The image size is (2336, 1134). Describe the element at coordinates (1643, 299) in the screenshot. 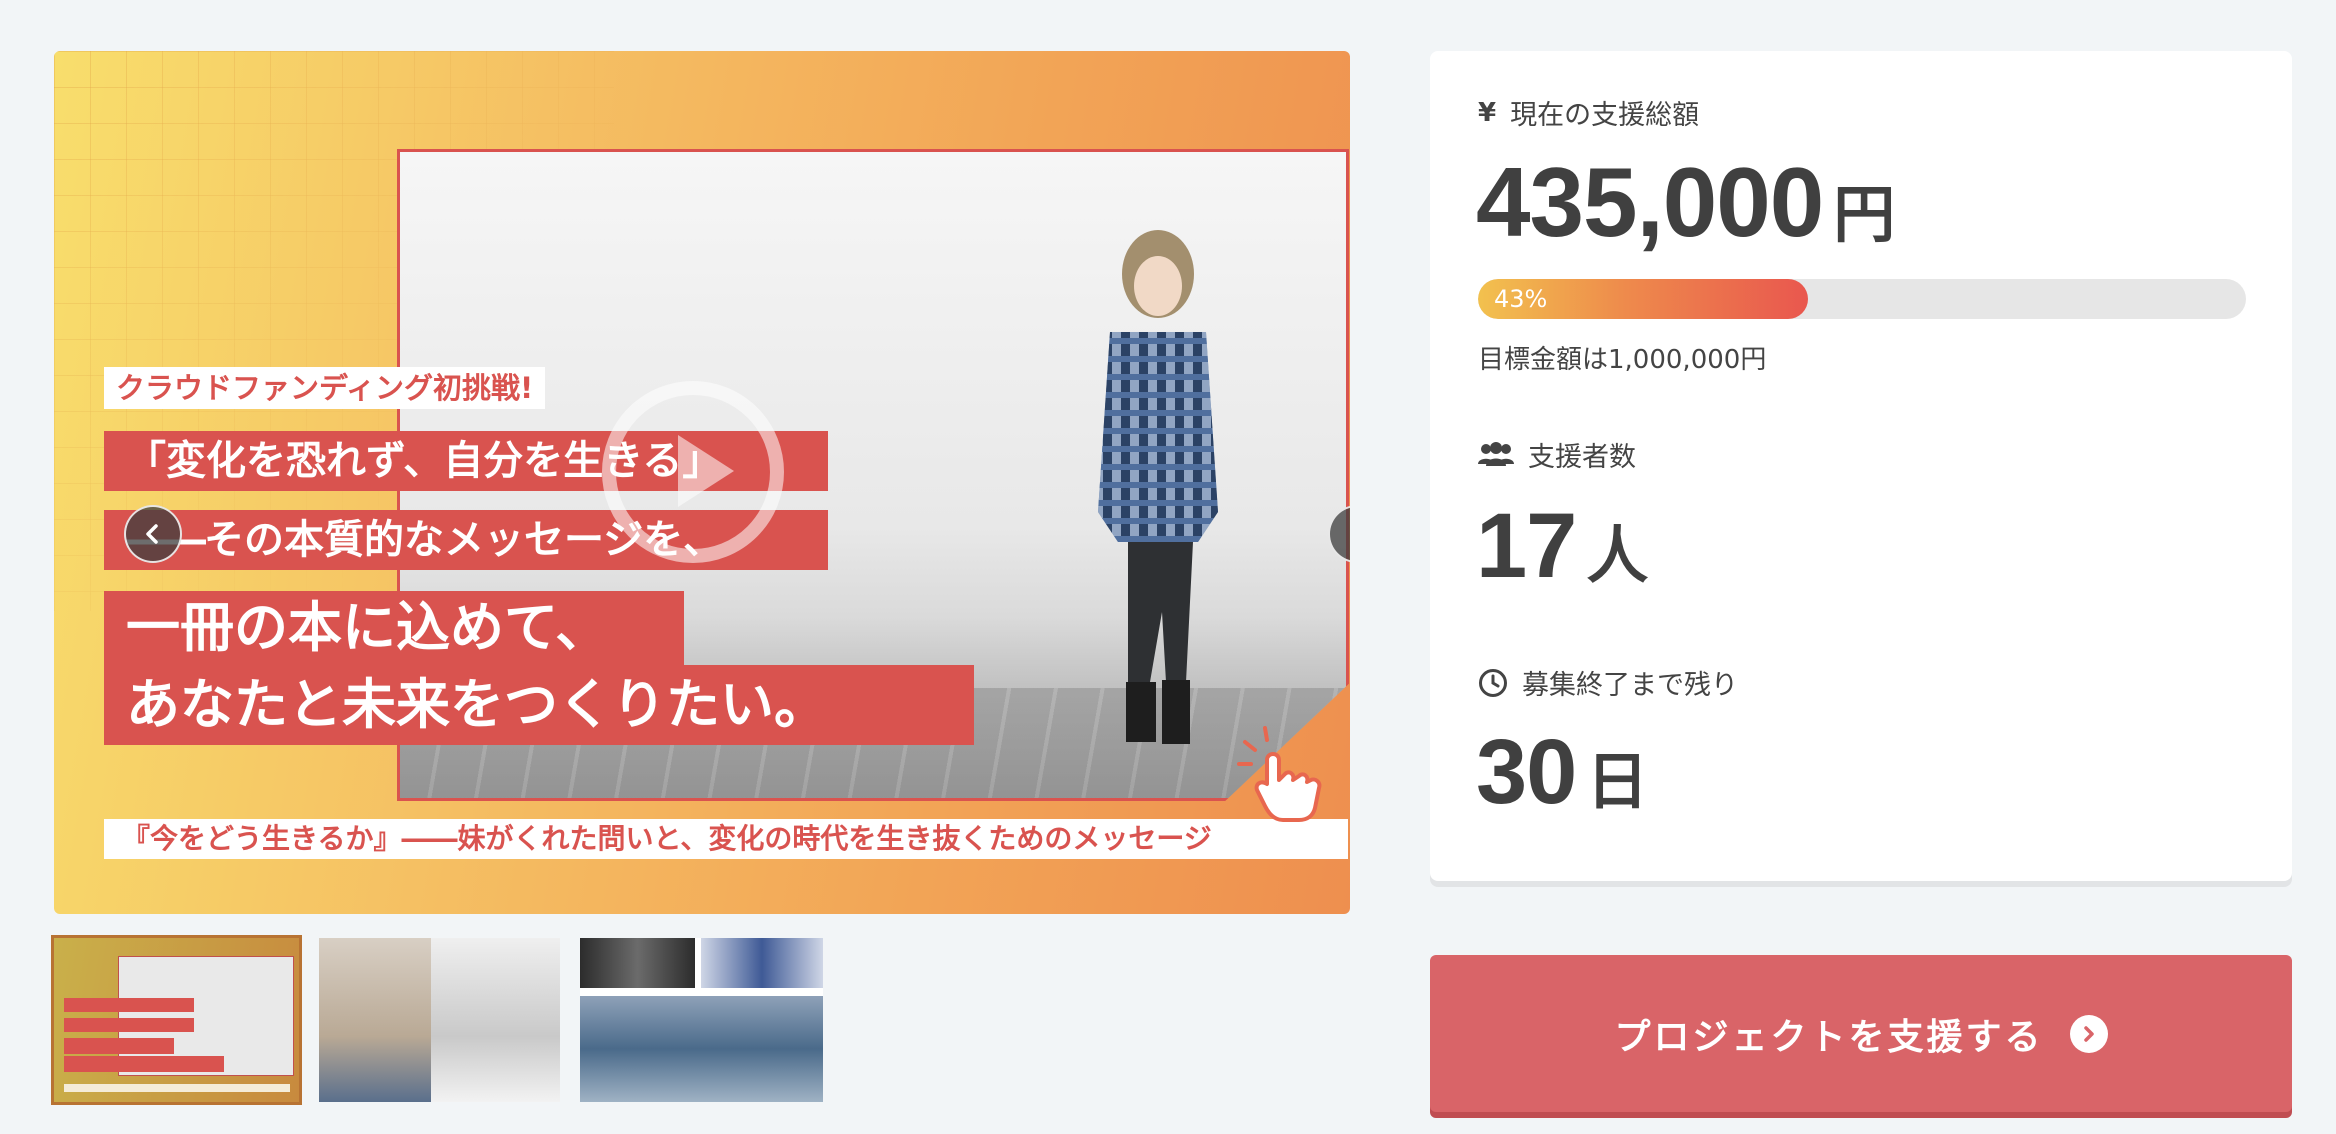

I see `funding-progress-fill: 43%` at that location.